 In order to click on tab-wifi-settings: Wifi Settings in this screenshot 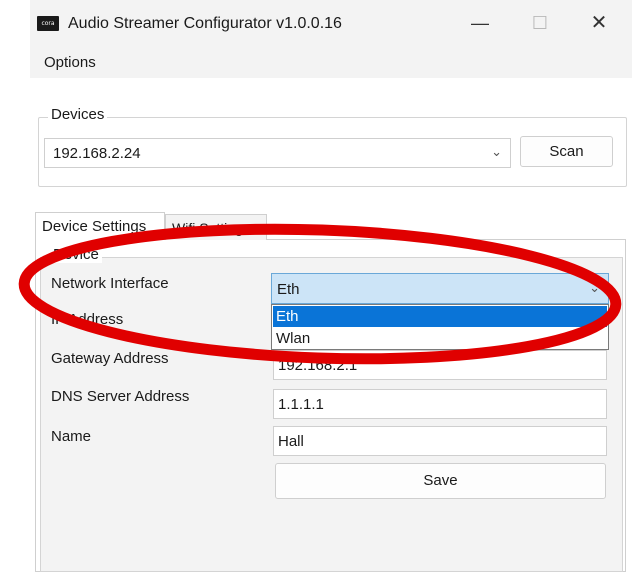, I will do `click(216, 227)`.